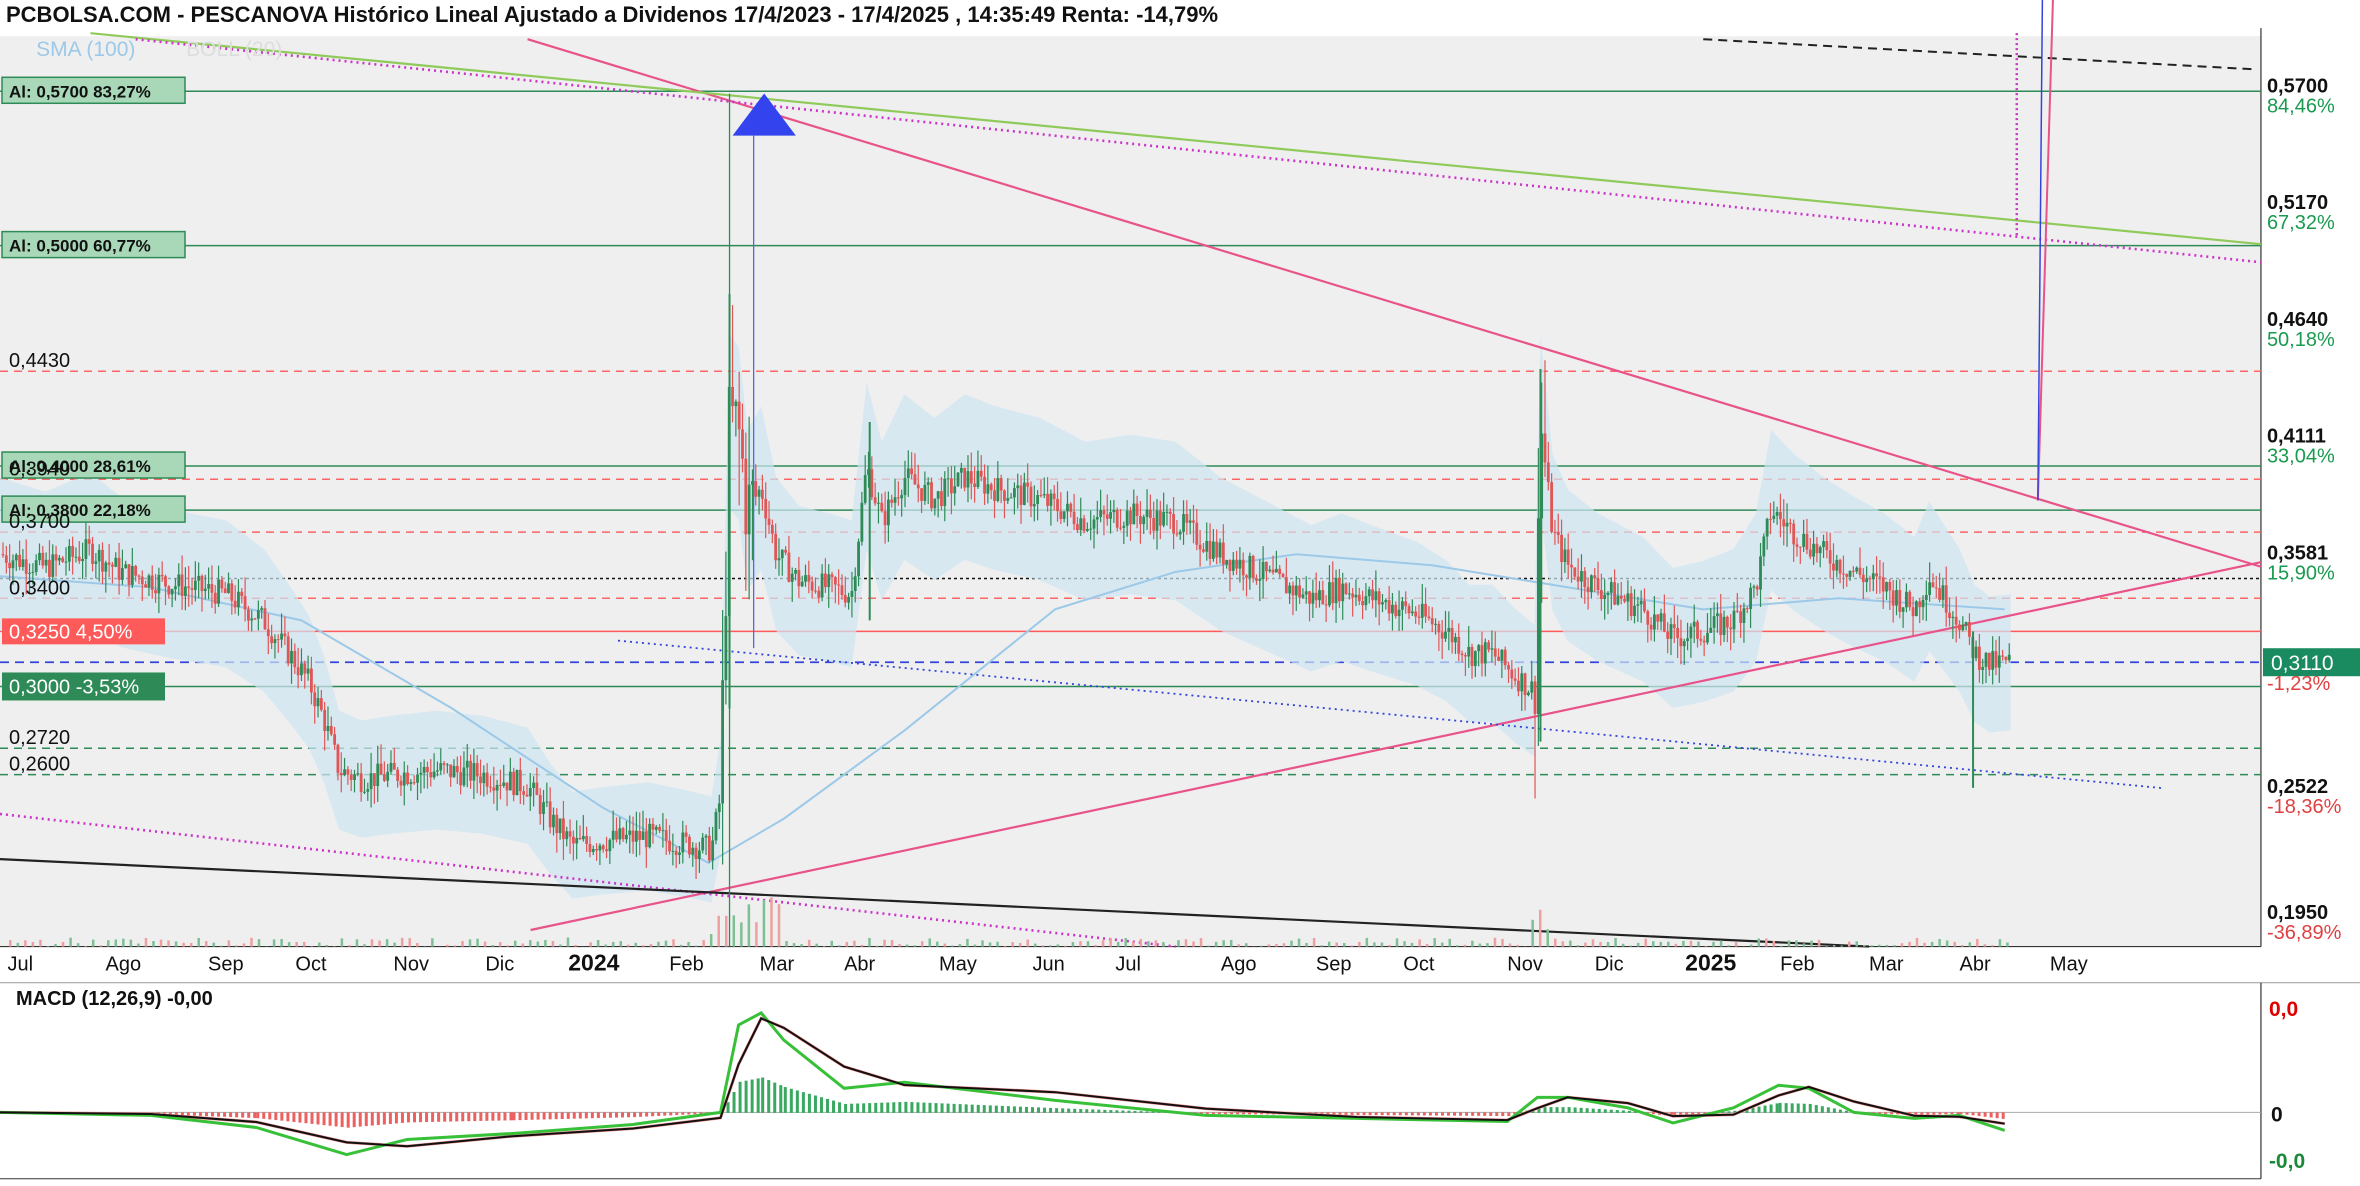  I want to click on level-label: 0,3940, so click(39, 469).